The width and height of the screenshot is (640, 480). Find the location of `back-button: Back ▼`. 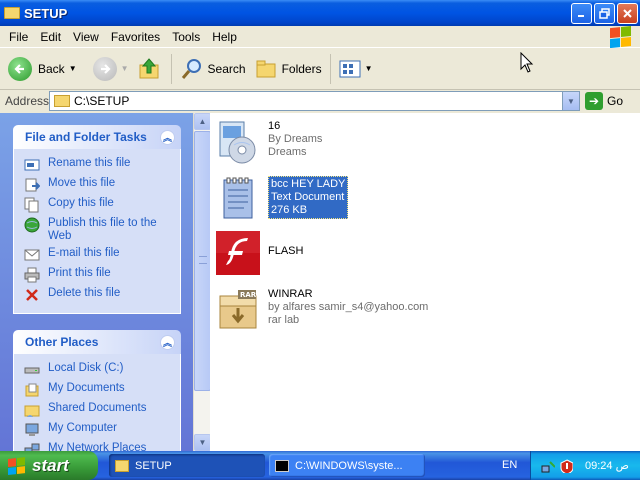

back-button: Back ▼ is located at coordinates (40, 69).